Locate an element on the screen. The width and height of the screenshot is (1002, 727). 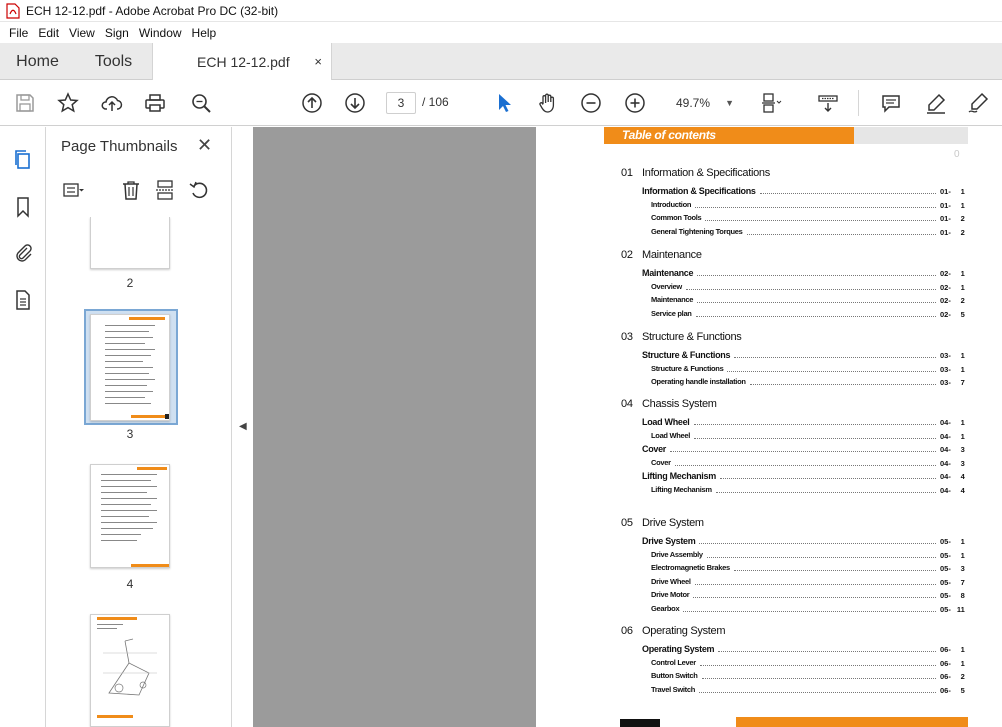
toc-section-number: 03 is located at coordinates (627, 337).